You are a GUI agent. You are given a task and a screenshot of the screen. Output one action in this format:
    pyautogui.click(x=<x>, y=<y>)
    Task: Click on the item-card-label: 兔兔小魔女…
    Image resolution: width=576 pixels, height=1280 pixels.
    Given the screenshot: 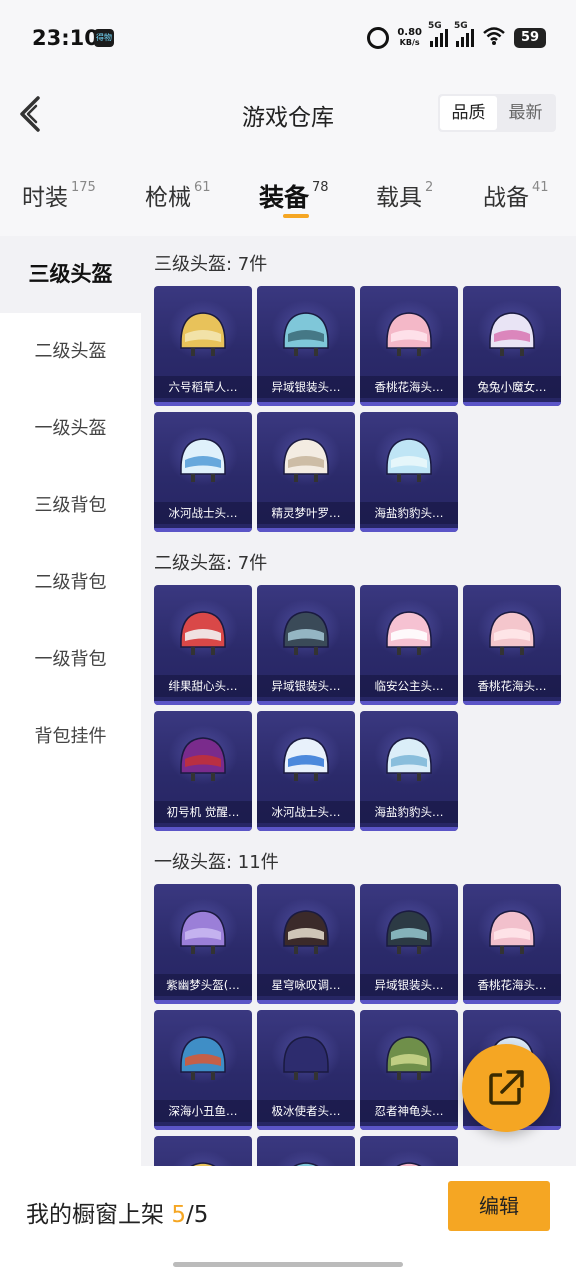 What is the action you would take?
    pyautogui.click(x=512, y=387)
    